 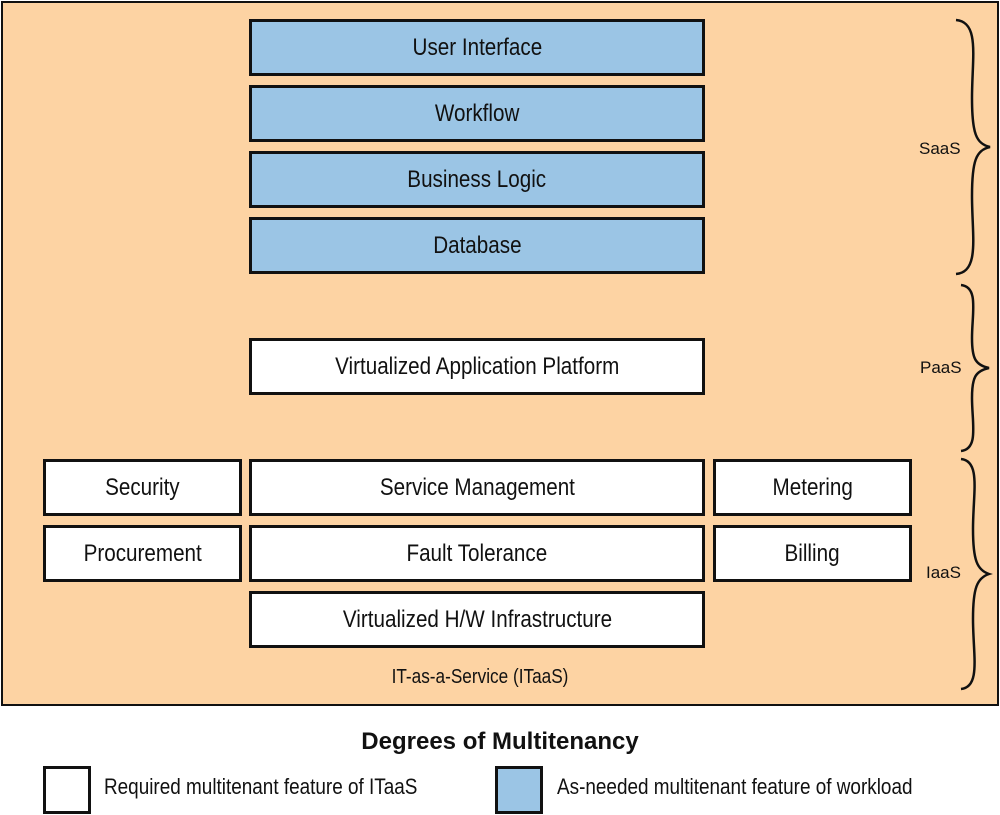 I want to click on layer-label: User Interface, so click(x=477, y=47).